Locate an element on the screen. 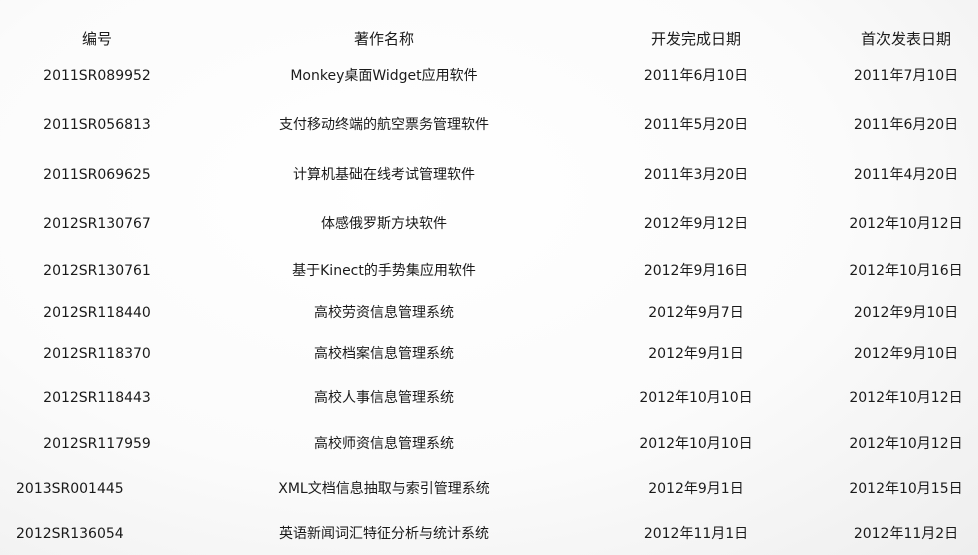 The width and height of the screenshot is (978, 555). cell-pub-date: 2011年6月20日 is located at coordinates (906, 125).